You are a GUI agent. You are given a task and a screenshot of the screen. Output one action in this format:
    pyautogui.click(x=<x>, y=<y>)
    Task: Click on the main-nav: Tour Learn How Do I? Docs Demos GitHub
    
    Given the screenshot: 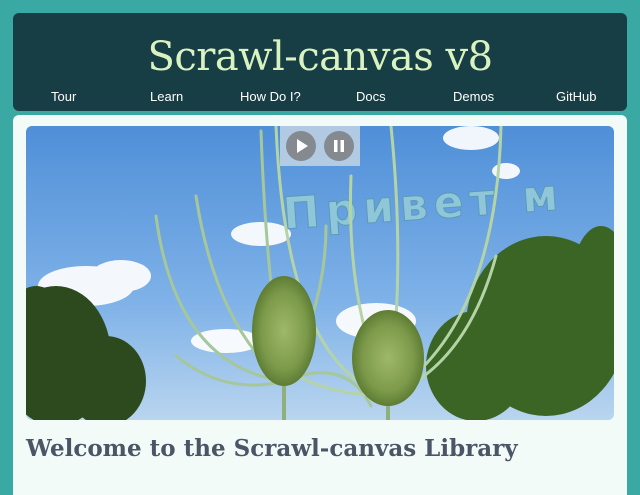 What is the action you would take?
    pyautogui.click(x=320, y=99)
    